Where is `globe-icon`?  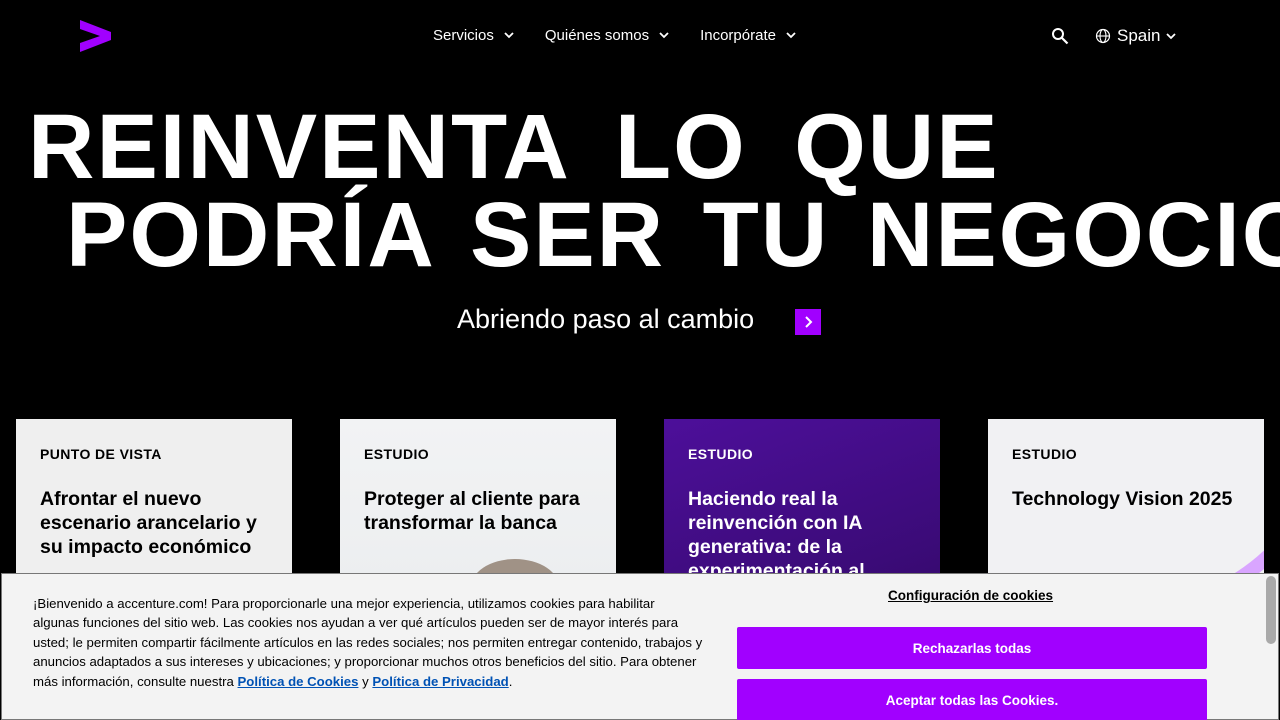 globe-icon is located at coordinates (1103, 36).